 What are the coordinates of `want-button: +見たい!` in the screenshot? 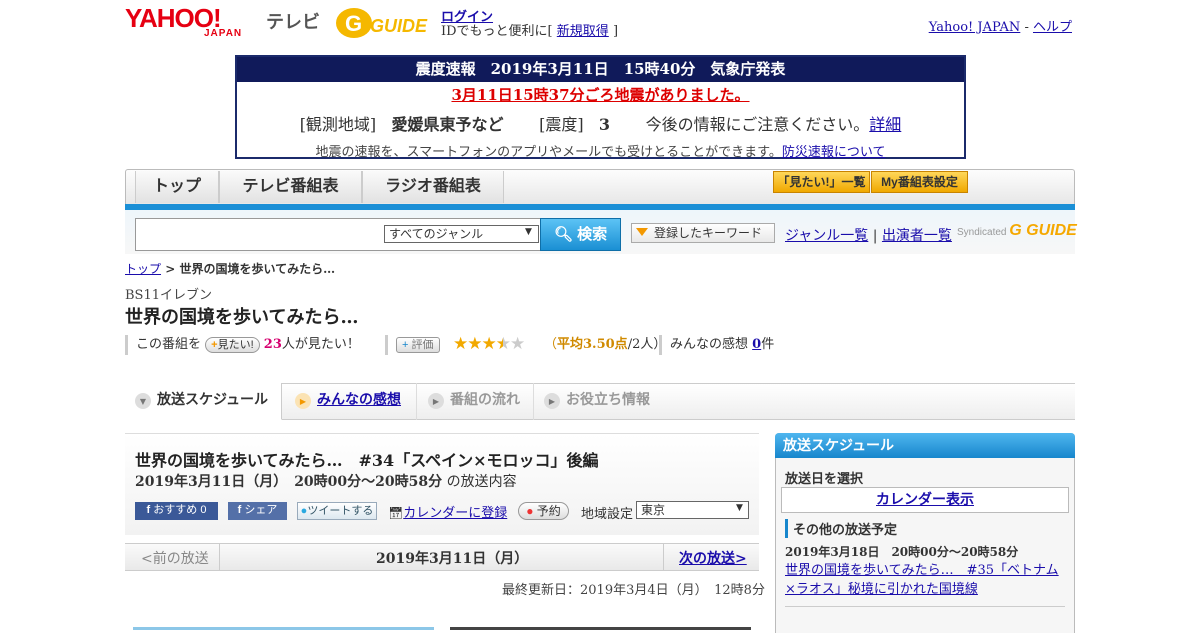 It's located at (232, 345).